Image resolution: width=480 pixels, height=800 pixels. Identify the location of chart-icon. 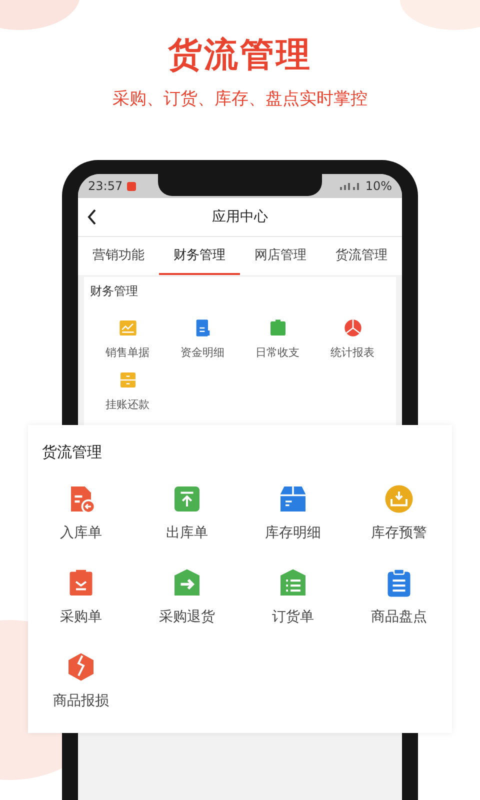
(128, 328).